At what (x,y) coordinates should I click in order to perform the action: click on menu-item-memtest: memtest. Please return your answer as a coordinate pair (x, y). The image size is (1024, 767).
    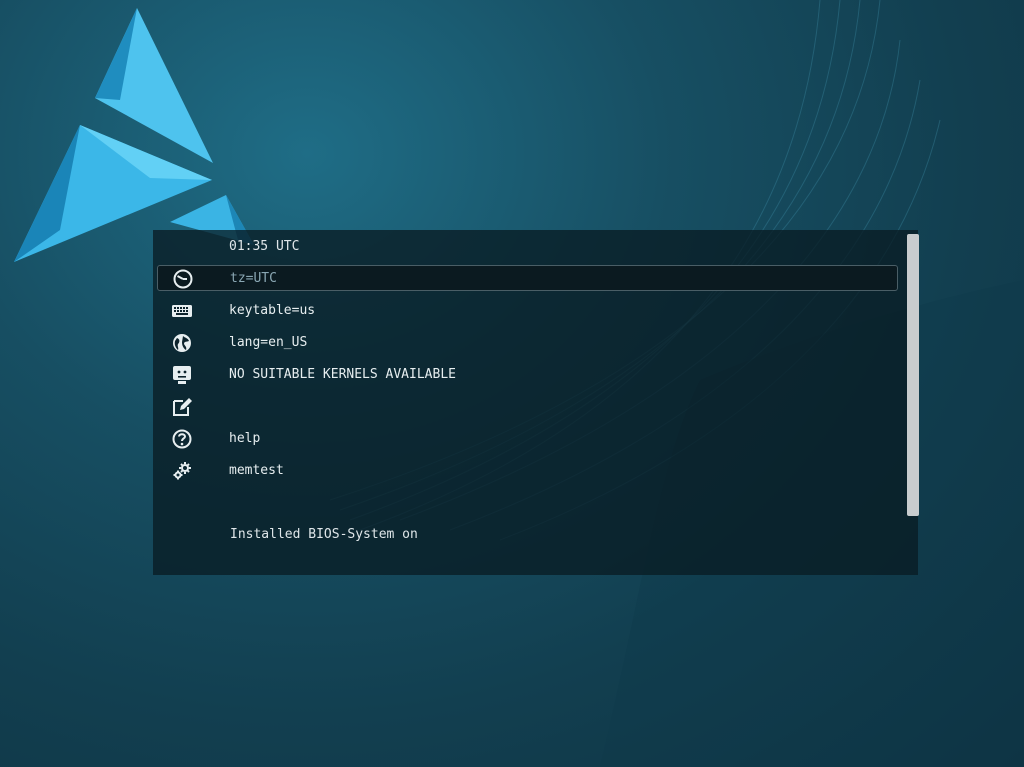
    Looking at the image, I should click on (527, 471).